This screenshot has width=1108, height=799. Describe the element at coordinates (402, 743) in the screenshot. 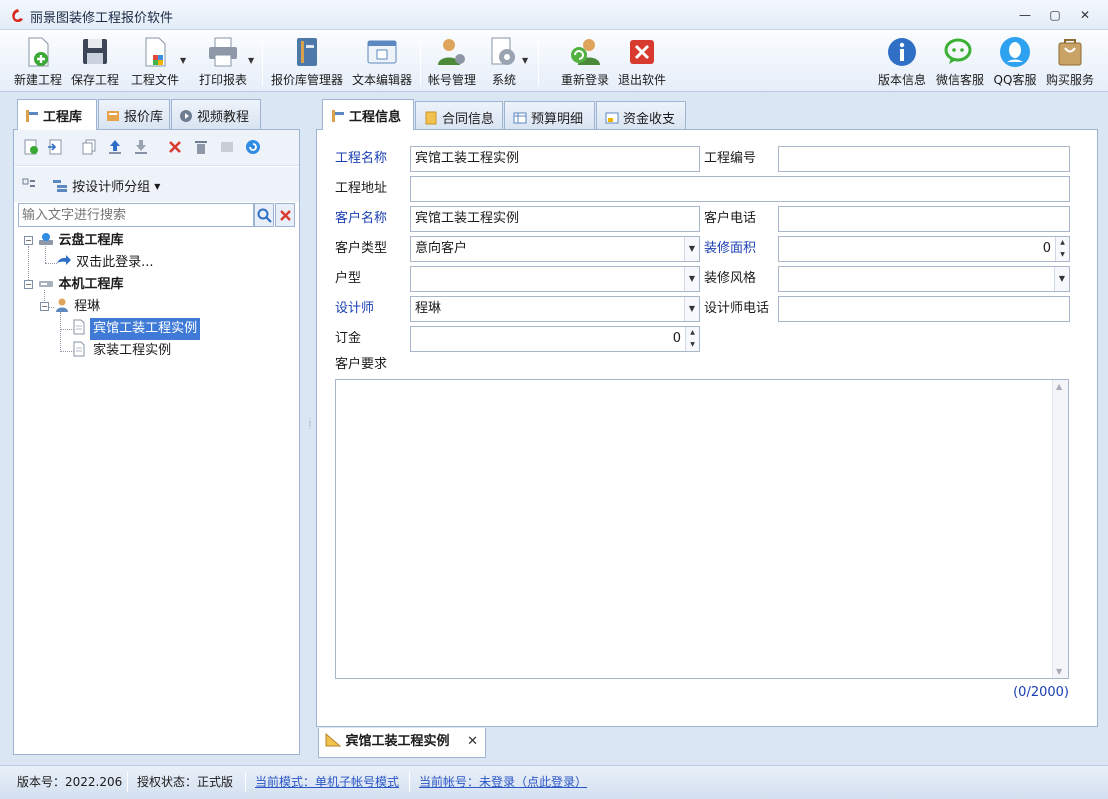

I see `open-document-tab: 宾馆工装工程实例 ✕` at that location.